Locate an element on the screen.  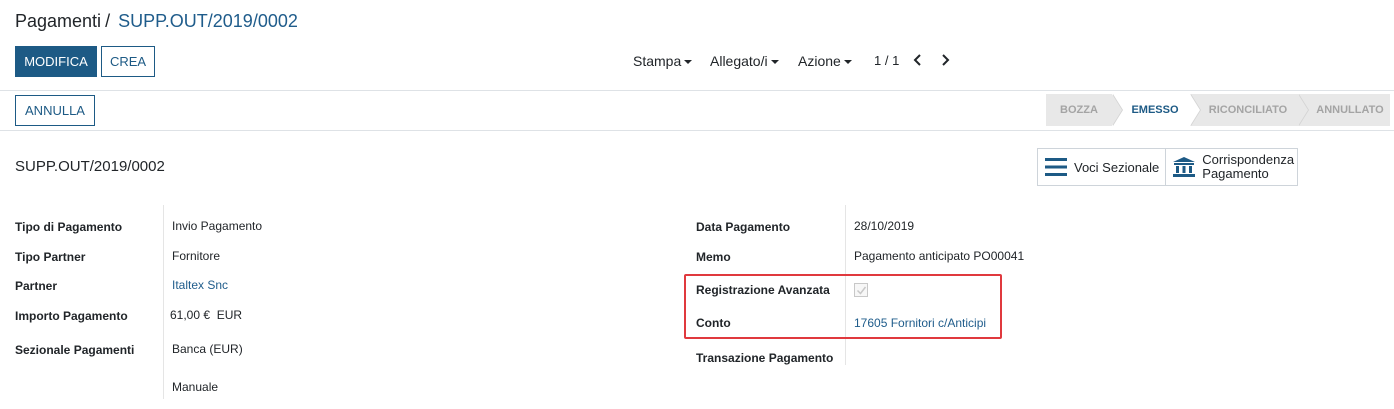
field-label-payment-journal: Sezionale Pagamenti is located at coordinates (75, 350).